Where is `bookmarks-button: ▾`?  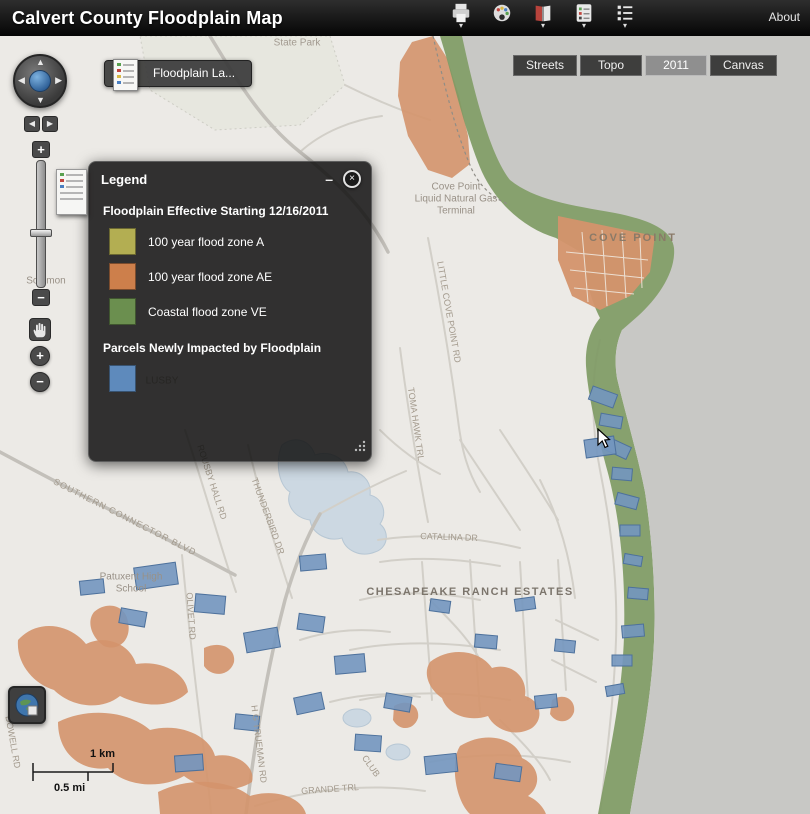 bookmarks-button: ▾ is located at coordinates (543, 18).